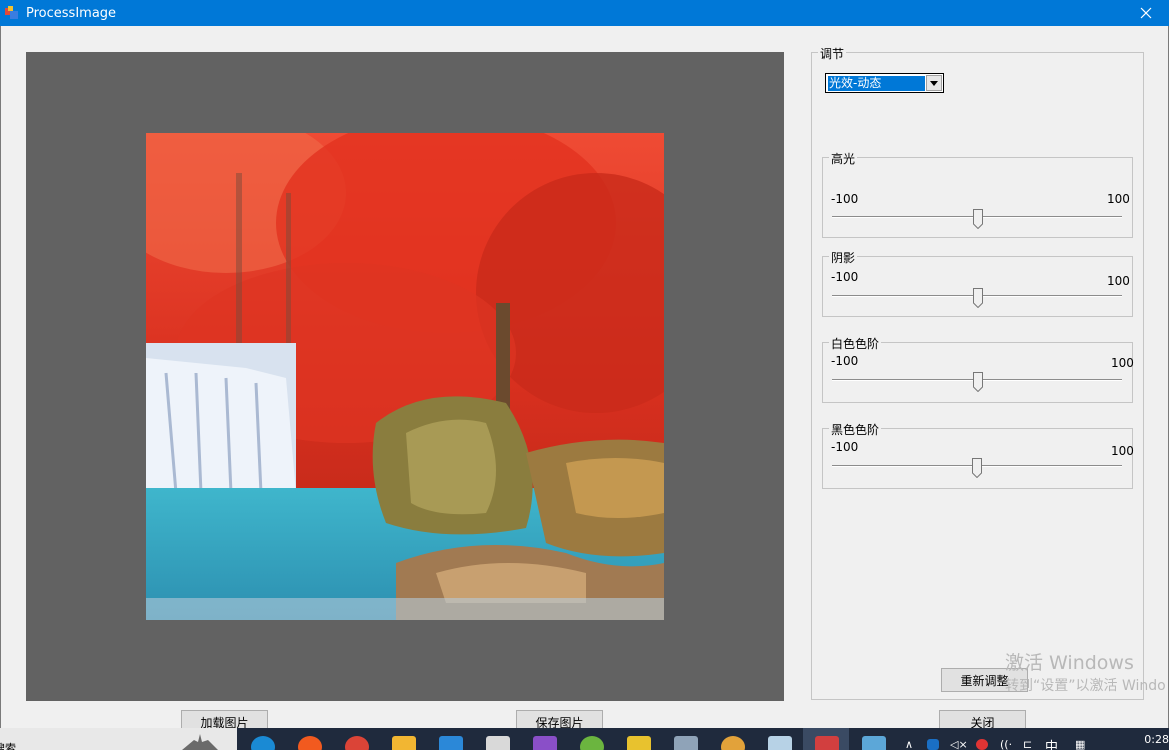  I want to click on volume-muted-icon: ◁×, so click(959, 744).